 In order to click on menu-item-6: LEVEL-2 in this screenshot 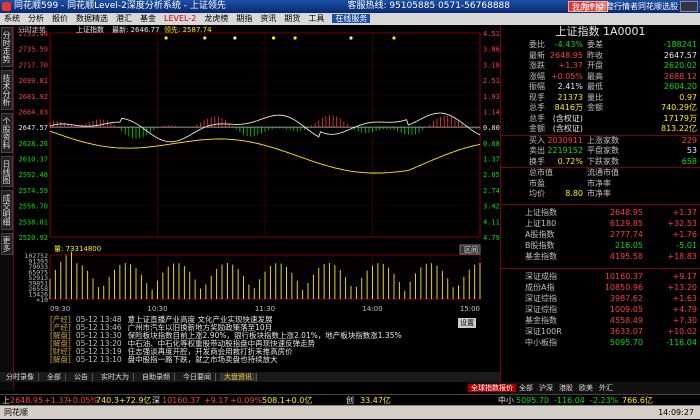, I will do `click(180, 18)`.